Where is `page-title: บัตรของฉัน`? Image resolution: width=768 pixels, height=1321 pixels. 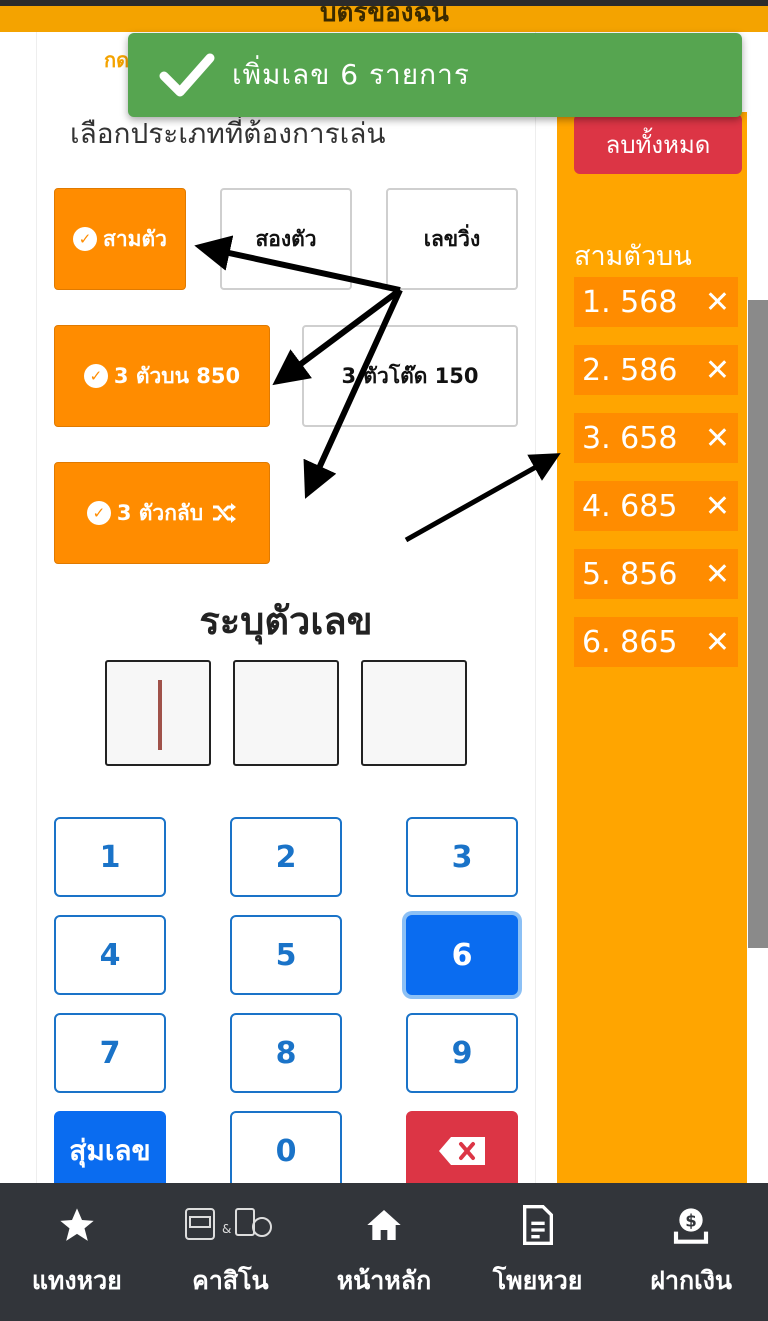
page-title: บัตรของฉัน is located at coordinates (384, 14).